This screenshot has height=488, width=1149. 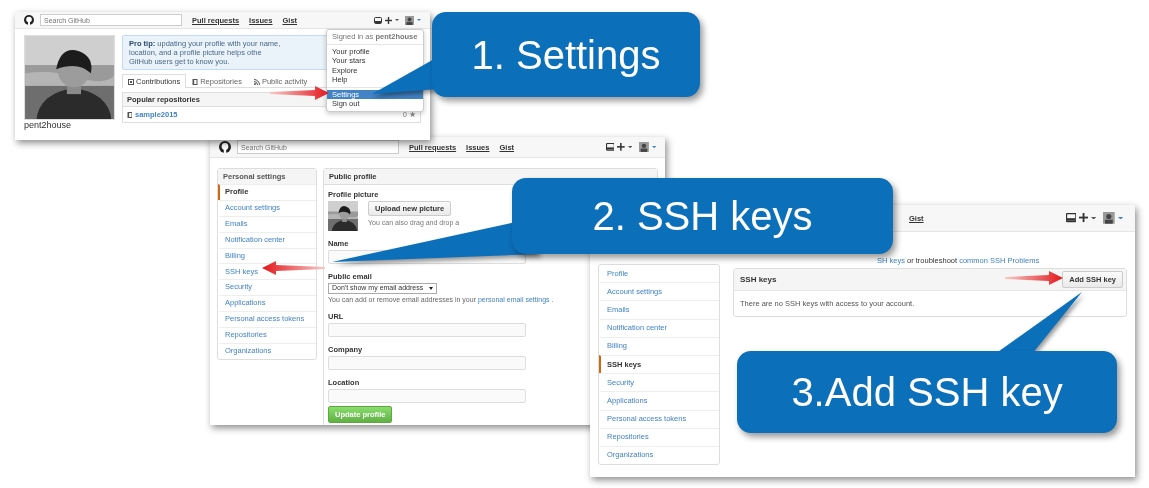 I want to click on feed-icon, so click(x=256, y=81).